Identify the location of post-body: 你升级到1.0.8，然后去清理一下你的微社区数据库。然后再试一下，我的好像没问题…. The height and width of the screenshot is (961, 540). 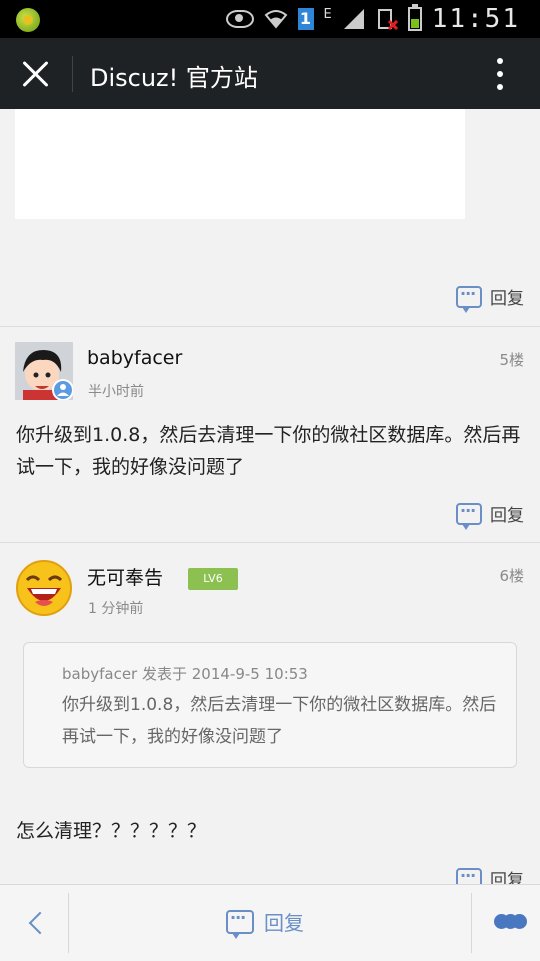
(268, 451).